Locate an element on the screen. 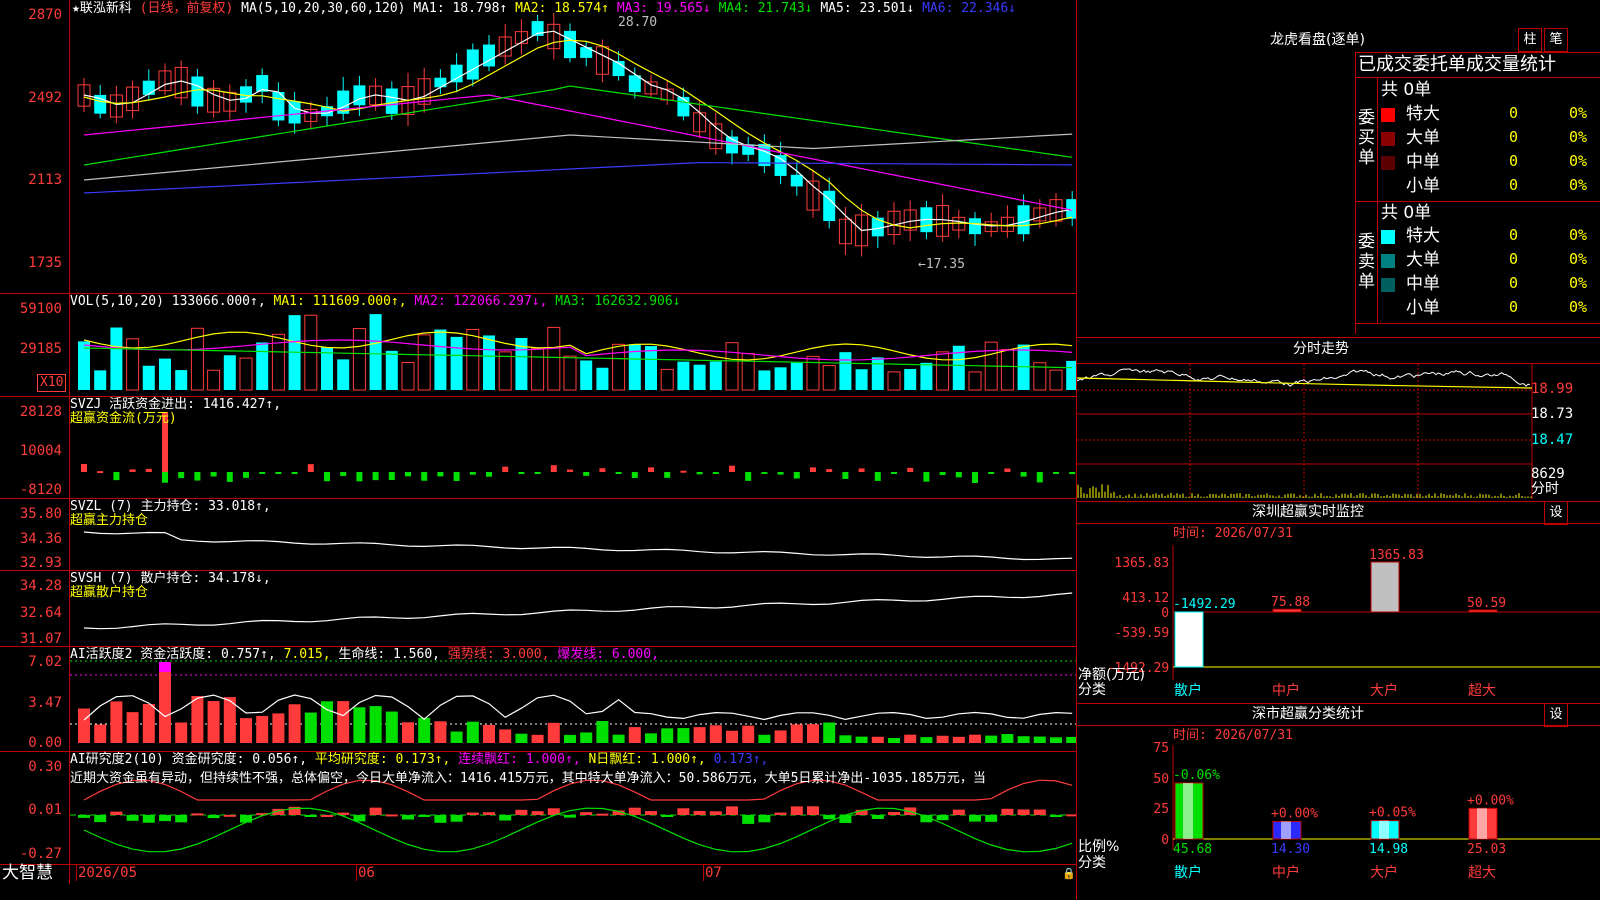  svzj-title: SVZJ 活跃资金进出: 1416.427↑, is located at coordinates (175, 404).